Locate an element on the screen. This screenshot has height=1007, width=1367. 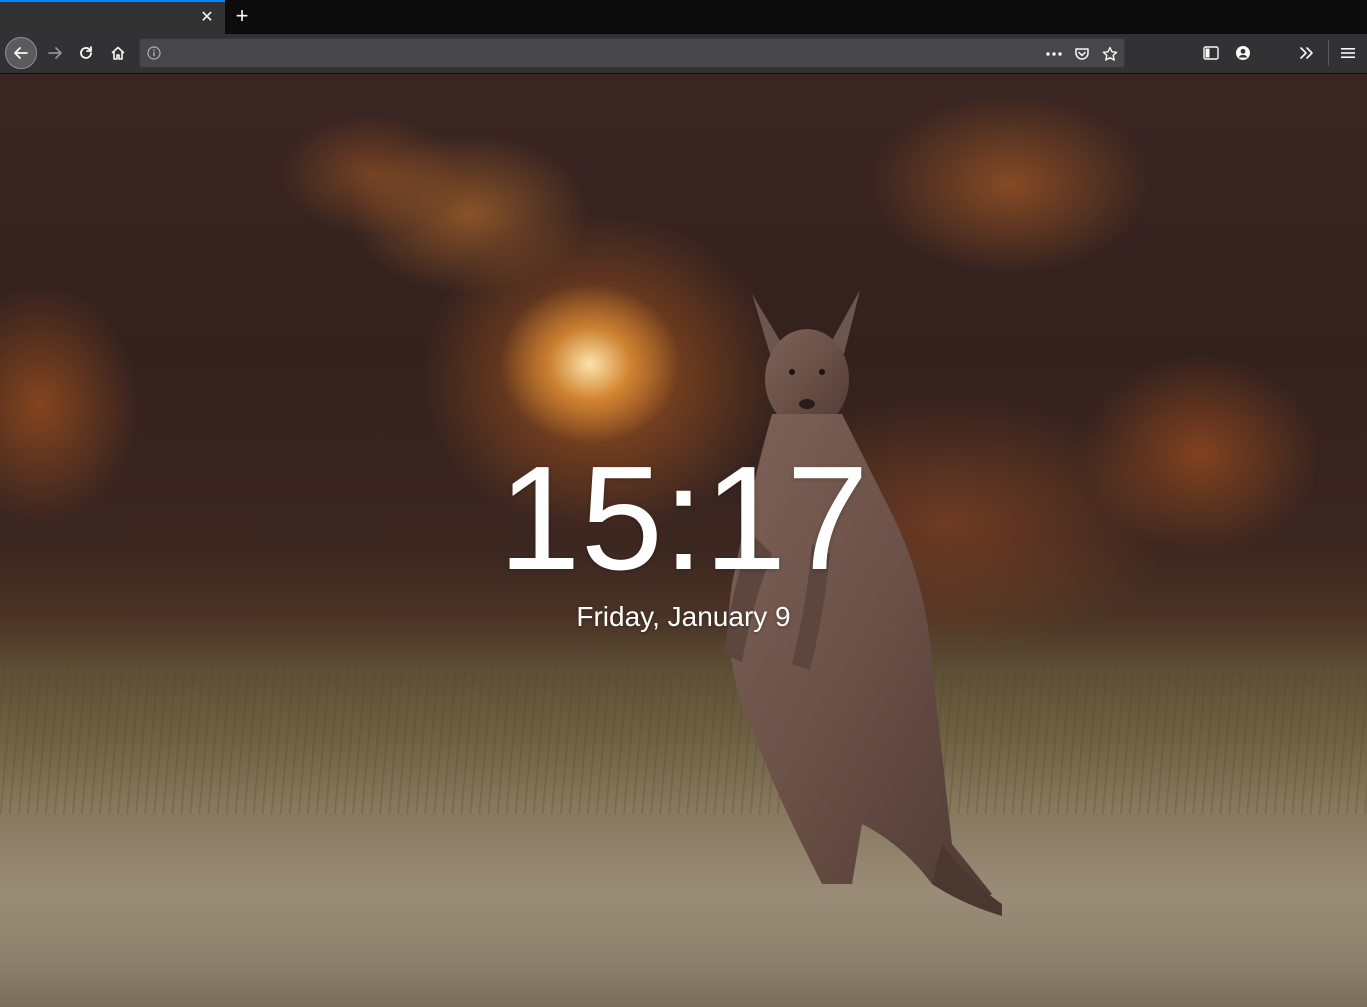
navigation-toolbar is located at coordinates (683, 54).